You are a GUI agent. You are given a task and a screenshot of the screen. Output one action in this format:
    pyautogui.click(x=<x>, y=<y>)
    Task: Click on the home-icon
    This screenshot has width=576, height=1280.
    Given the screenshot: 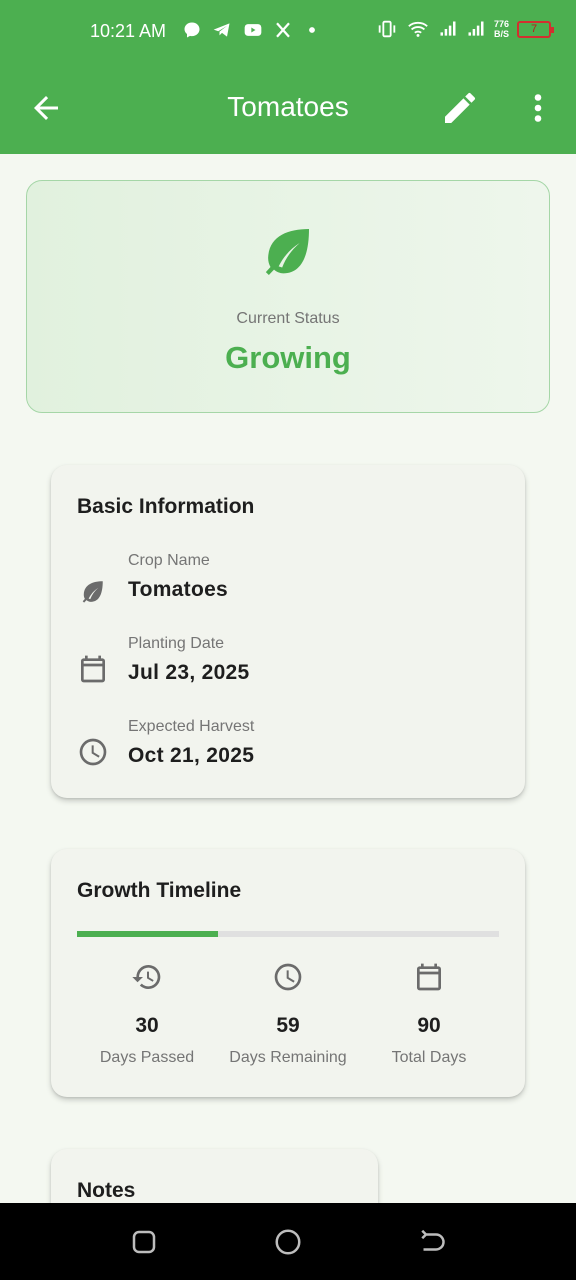 What is the action you would take?
    pyautogui.click(x=288, y=1242)
    